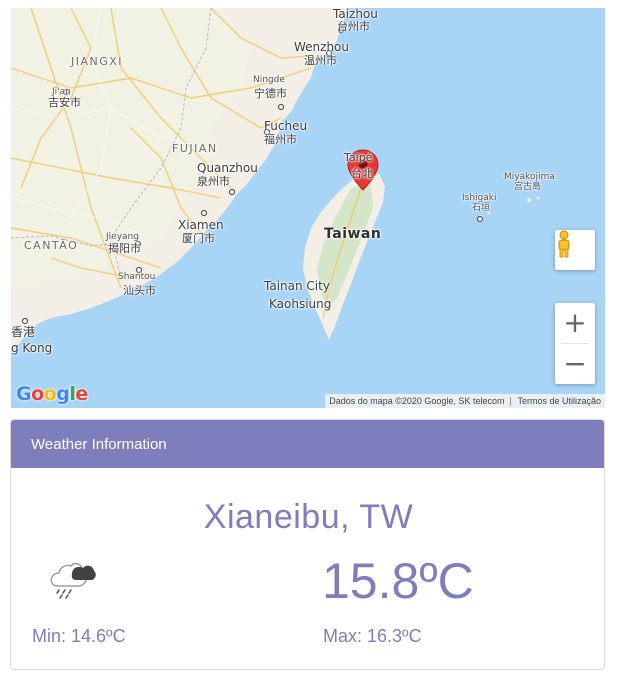 Image resolution: width=626 pixels, height=688 pixels. Describe the element at coordinates (270, 93) in the screenshot. I see `map-label-ningde-cjk: 宁德市` at that location.